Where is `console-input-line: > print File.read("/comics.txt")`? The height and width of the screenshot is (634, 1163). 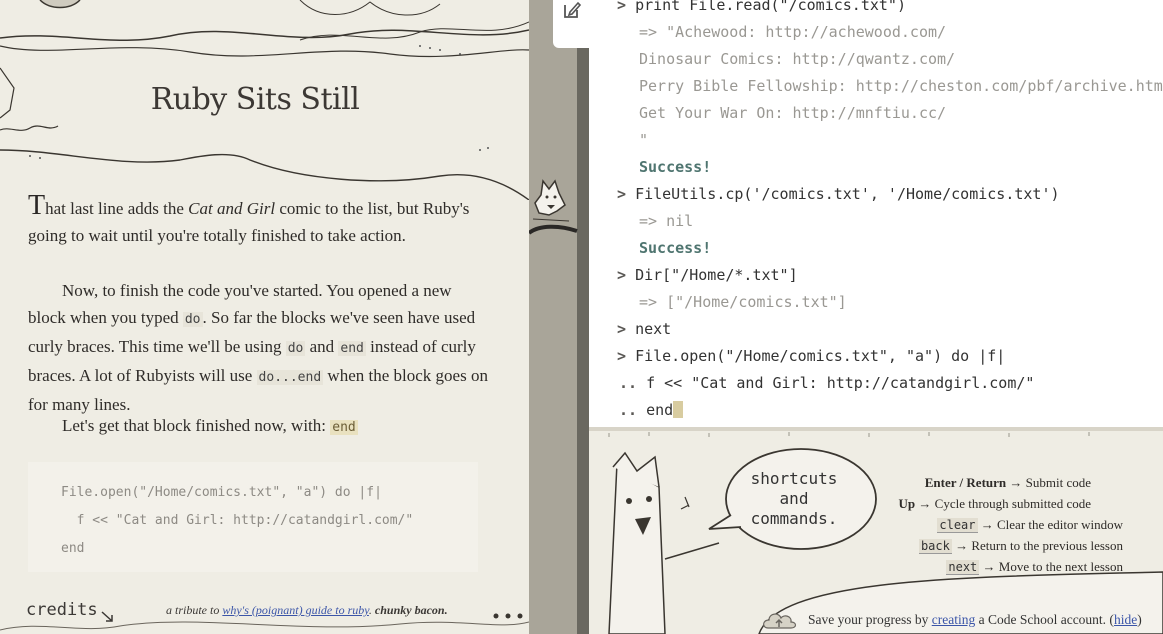 console-input-line: > print File.read("/comics.txt") is located at coordinates (761, 9).